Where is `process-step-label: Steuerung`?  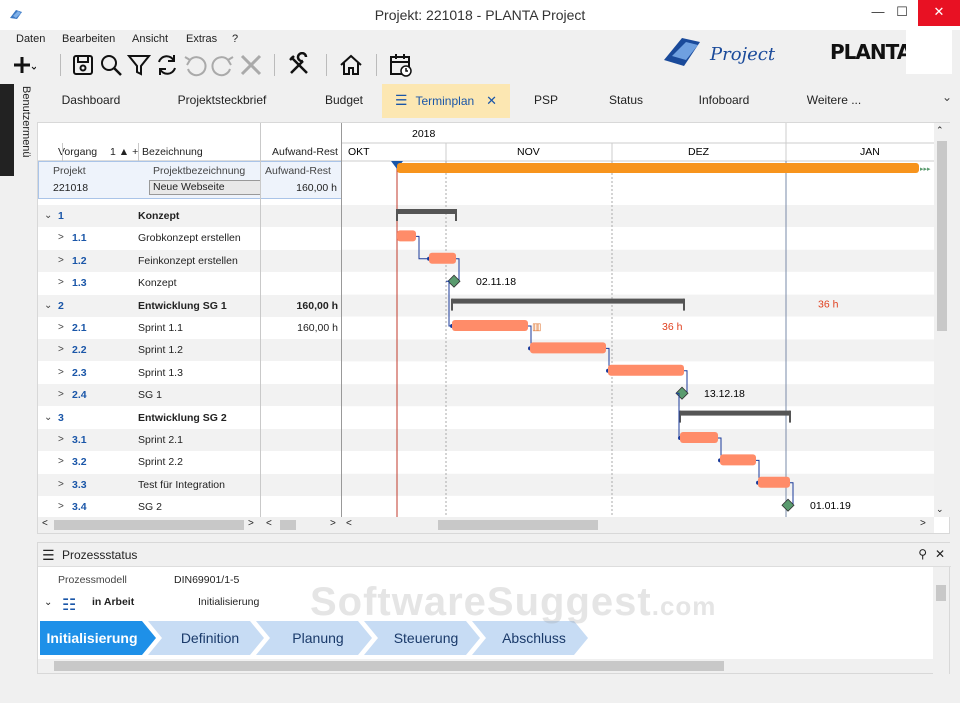 process-step-label: Steuerung is located at coordinates (426, 638).